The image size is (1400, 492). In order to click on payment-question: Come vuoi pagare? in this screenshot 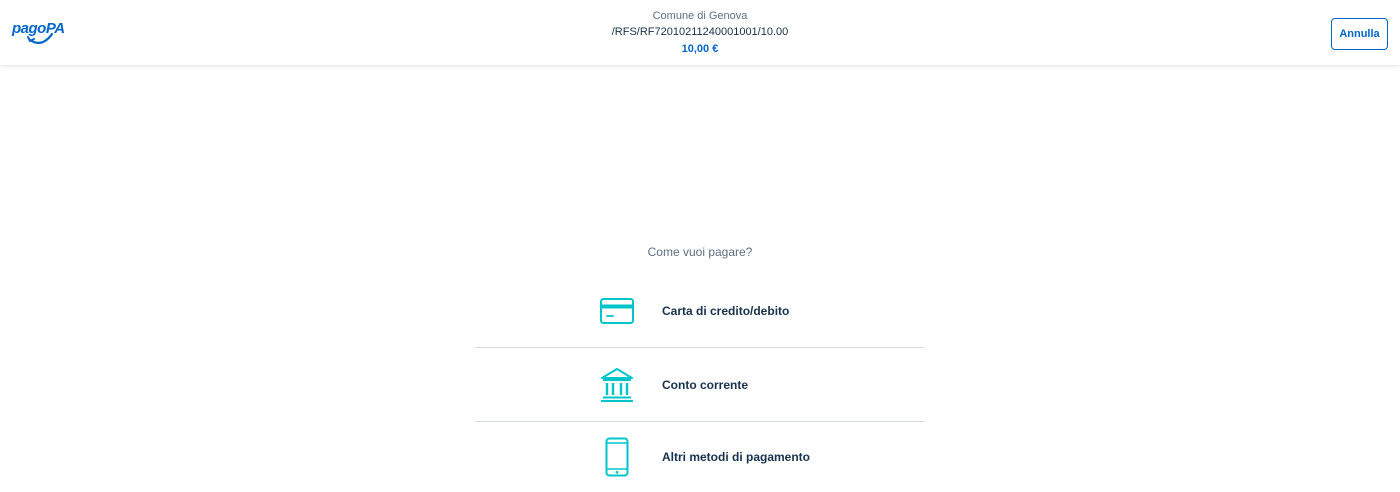, I will do `click(700, 252)`.